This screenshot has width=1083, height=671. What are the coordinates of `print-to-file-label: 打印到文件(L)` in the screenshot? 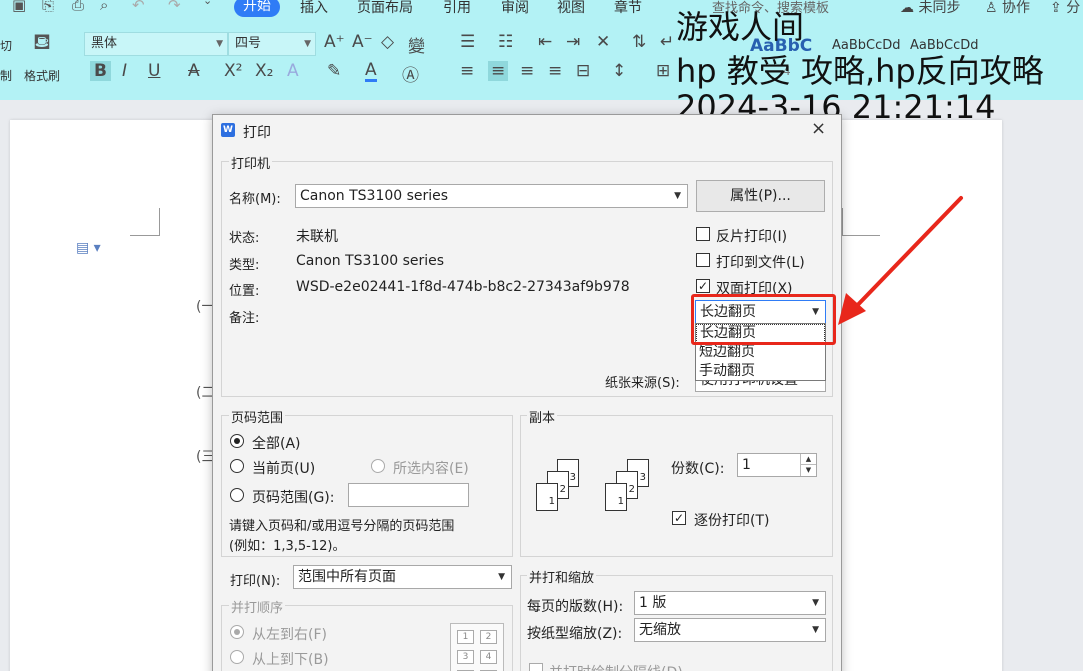 It's located at (760, 262).